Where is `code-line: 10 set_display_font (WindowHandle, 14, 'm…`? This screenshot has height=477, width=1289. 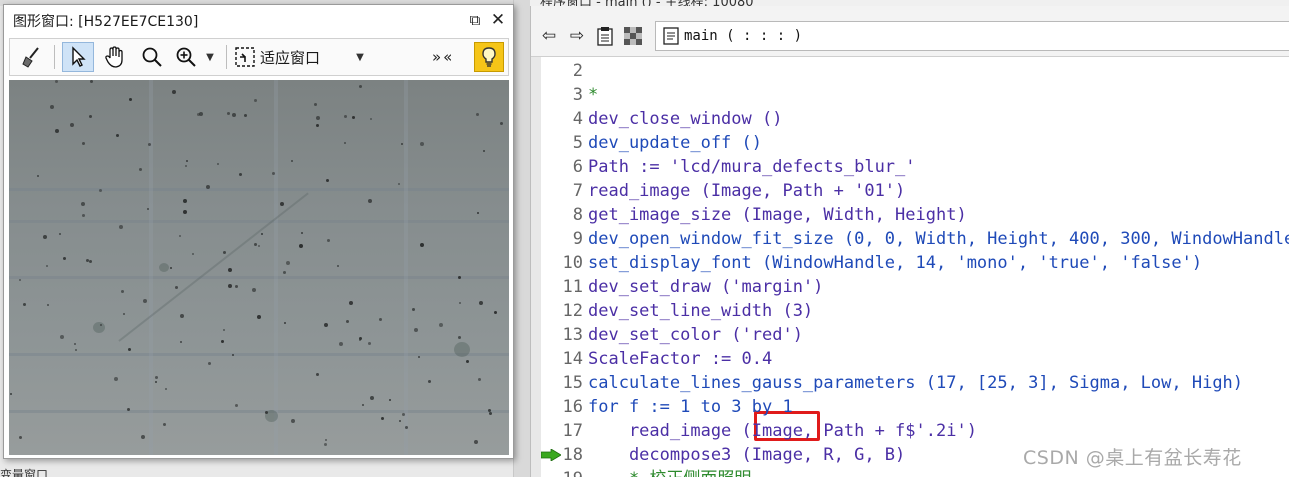
code-line: 10 set_display_font (WindowHandle, 14, 'm… is located at coordinates (910, 263).